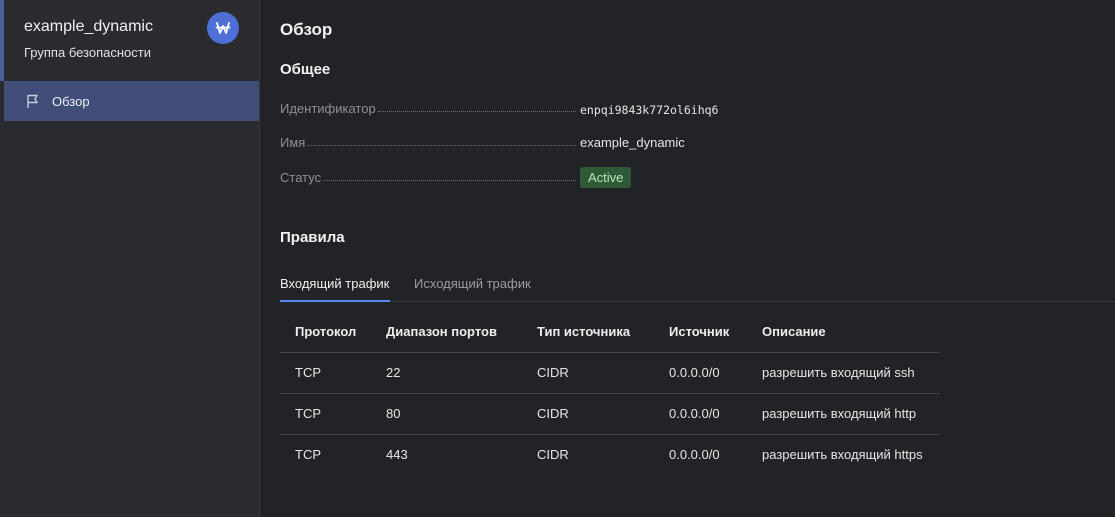  Describe the element at coordinates (632, 142) in the screenshot. I see `resource-name-value: example_dynamic` at that location.